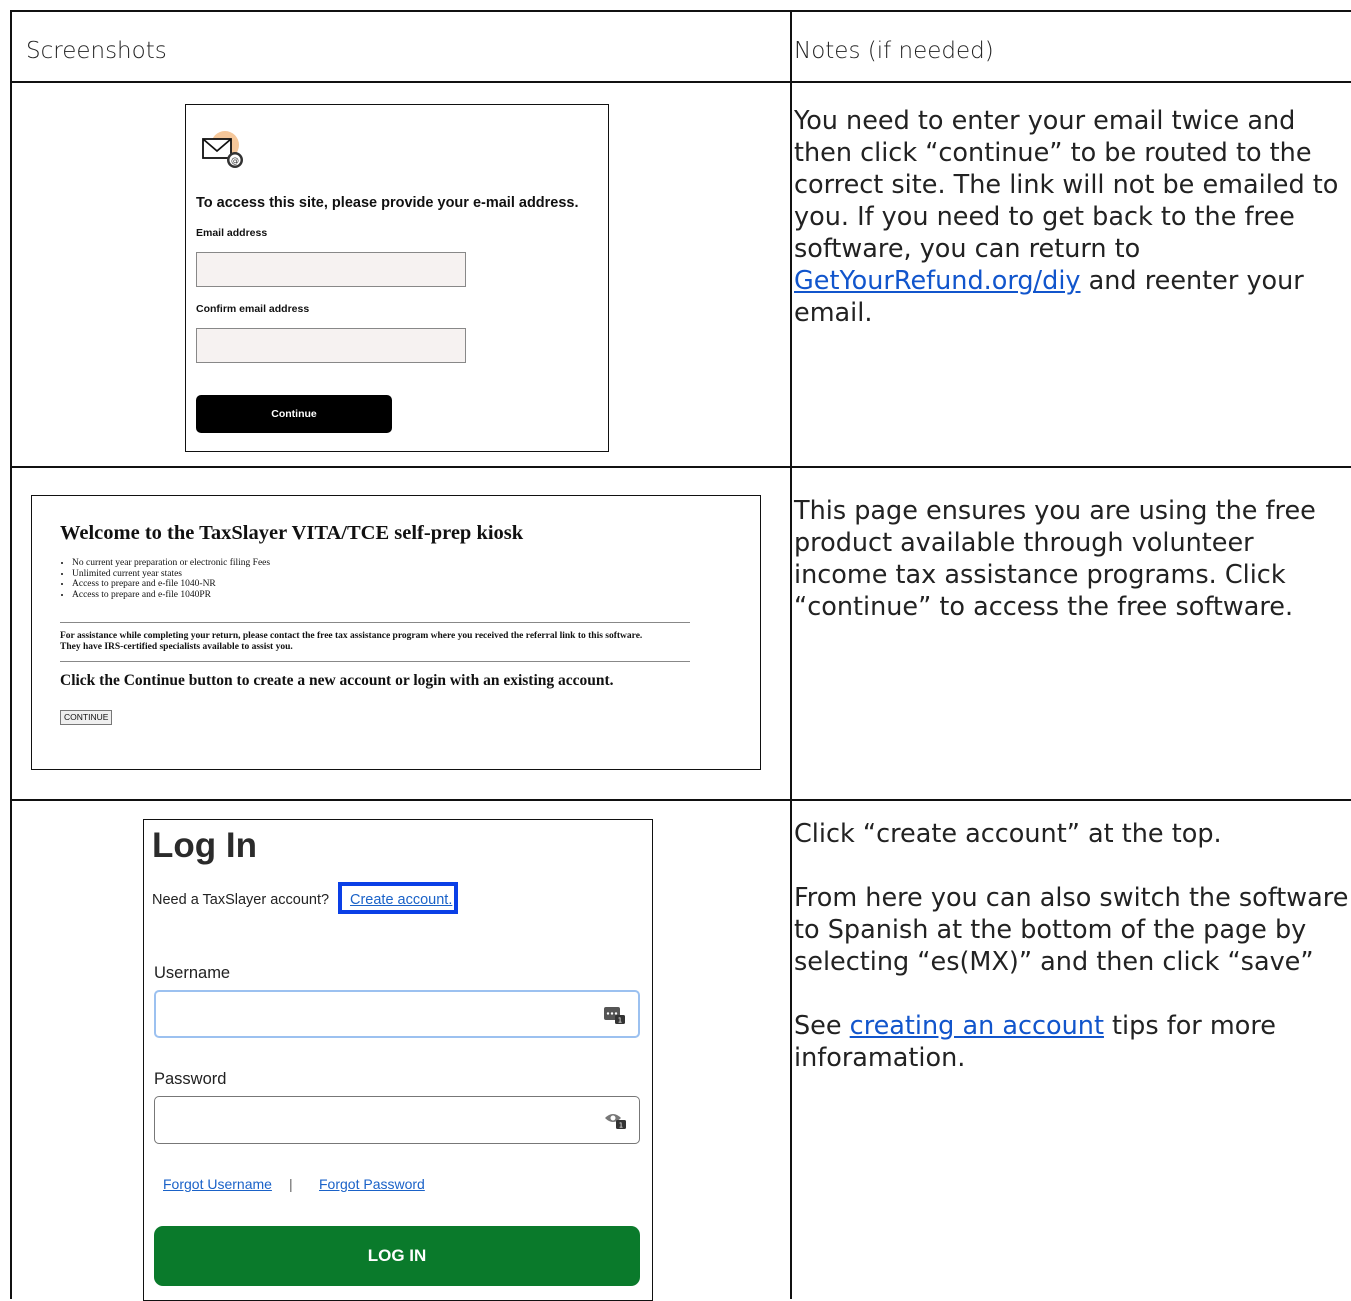 The width and height of the screenshot is (1351, 1301). Describe the element at coordinates (171, 574) in the screenshot. I see `list-item: Unlimited current year states` at that location.